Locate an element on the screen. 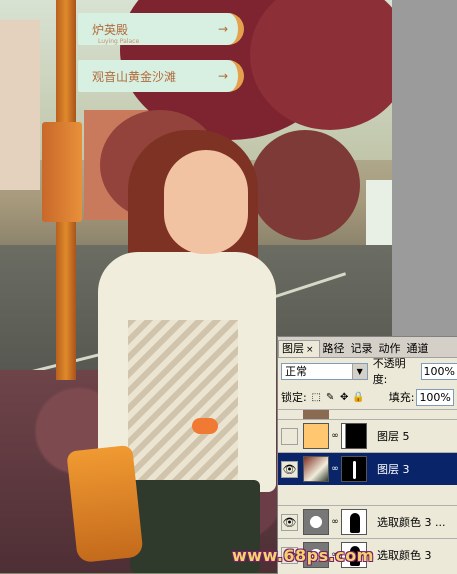 This screenshot has height=574, width=457. sign-second-text: 观音山黄金沙滩 is located at coordinates (134, 76).